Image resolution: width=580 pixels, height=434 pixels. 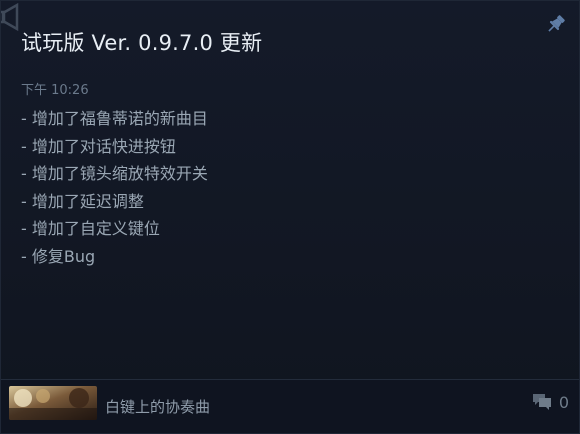 I want to click on event-title: 试玩版 Ver. 0.9.7.0 更新, so click(x=142, y=43).